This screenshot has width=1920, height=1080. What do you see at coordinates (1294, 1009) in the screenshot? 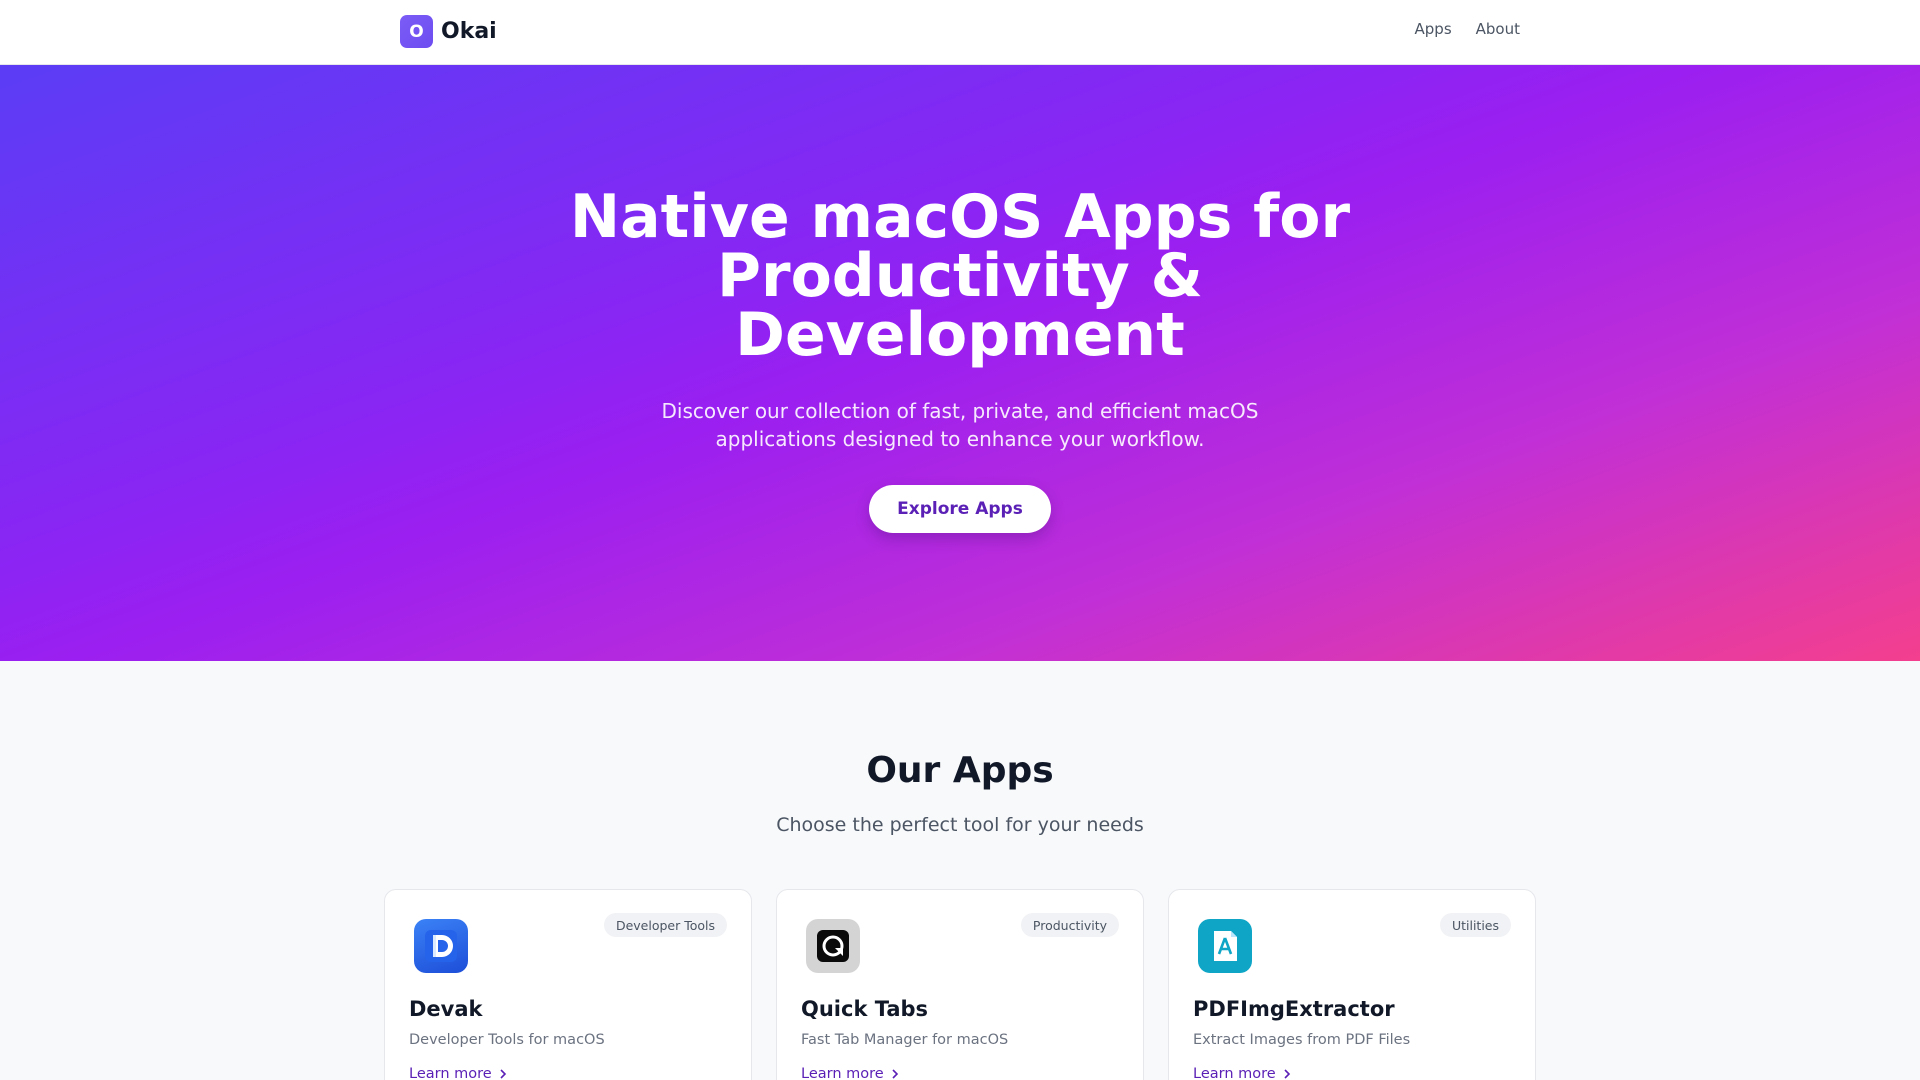
I see `app-name: PDFImgExtractor` at bounding box center [1294, 1009].